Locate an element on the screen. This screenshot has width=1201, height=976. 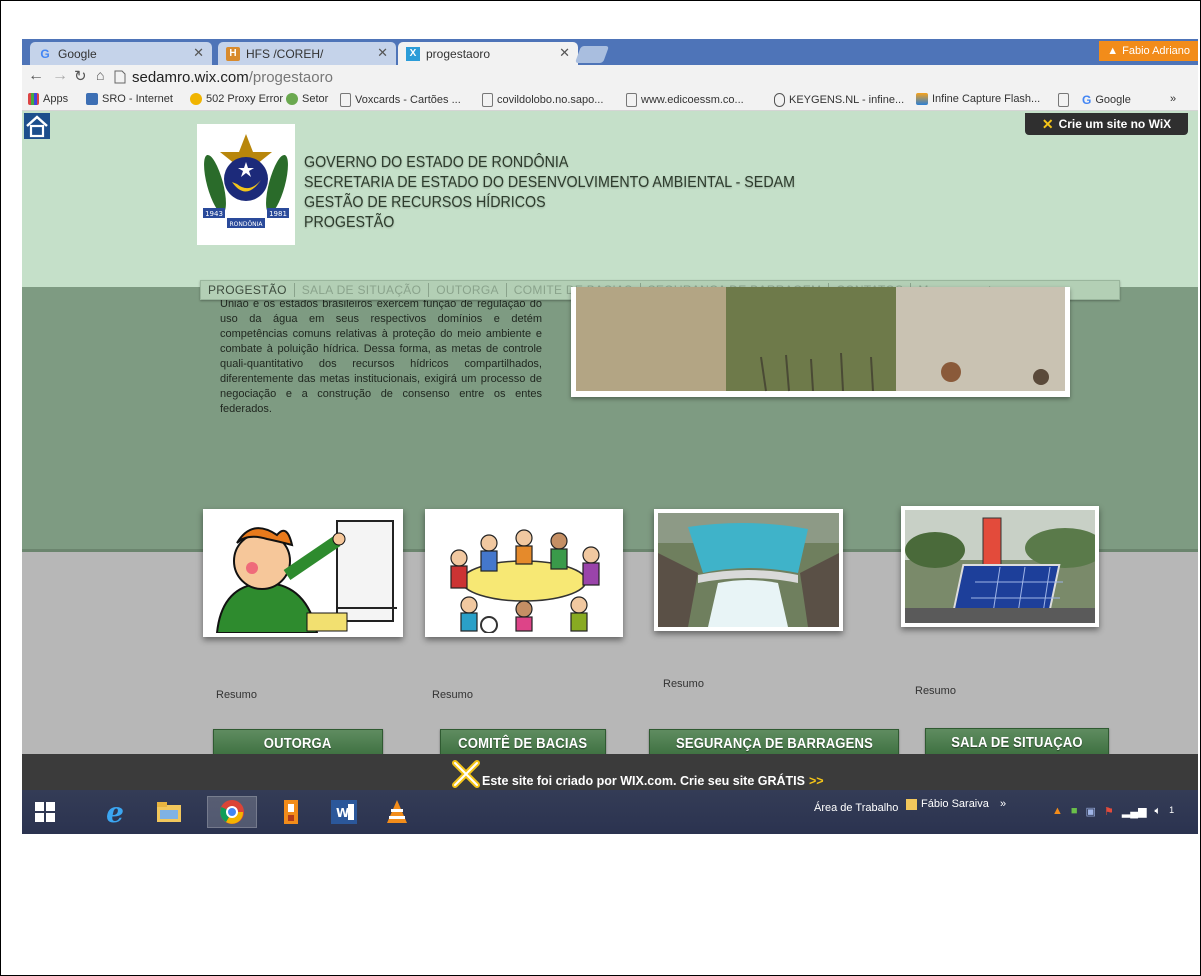
card-sala-situacao-image is located at coordinates (1000, 566).